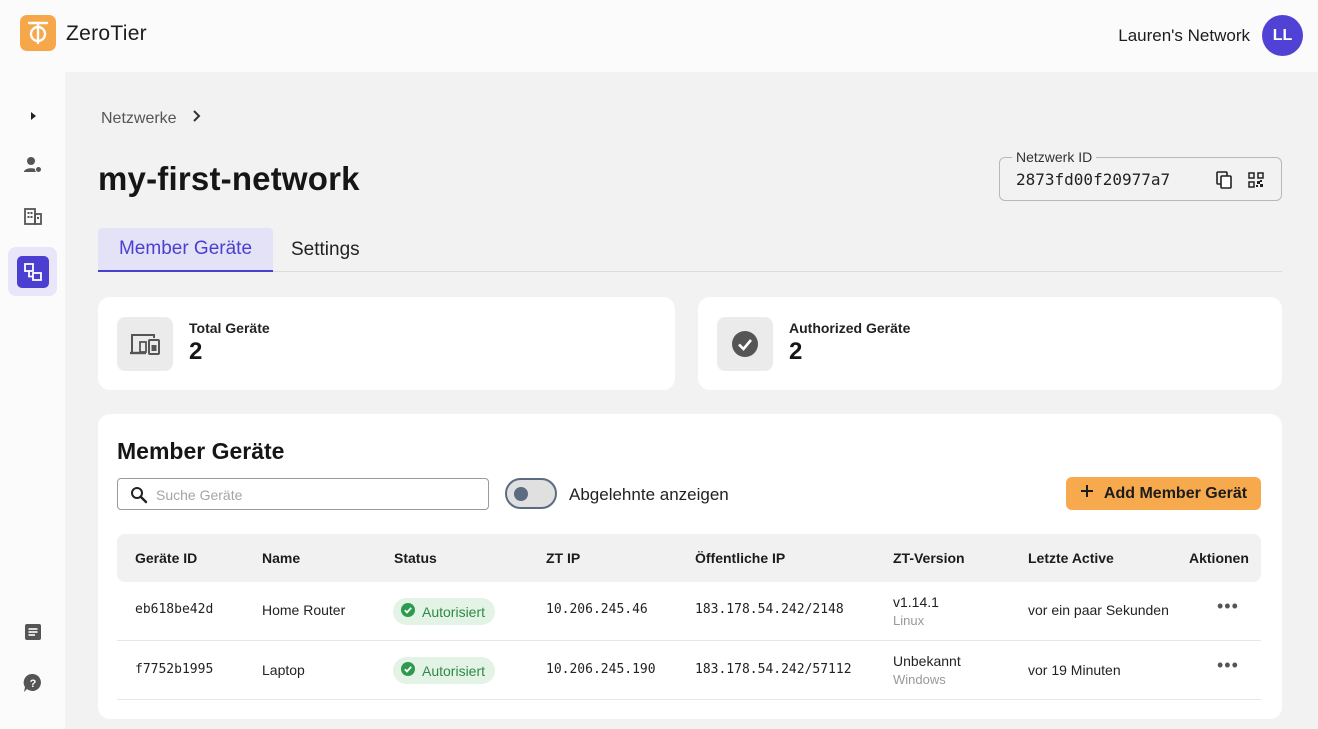 Image resolution: width=1318 pixels, height=729 pixels. I want to click on device-name: Laptop, so click(283, 670).